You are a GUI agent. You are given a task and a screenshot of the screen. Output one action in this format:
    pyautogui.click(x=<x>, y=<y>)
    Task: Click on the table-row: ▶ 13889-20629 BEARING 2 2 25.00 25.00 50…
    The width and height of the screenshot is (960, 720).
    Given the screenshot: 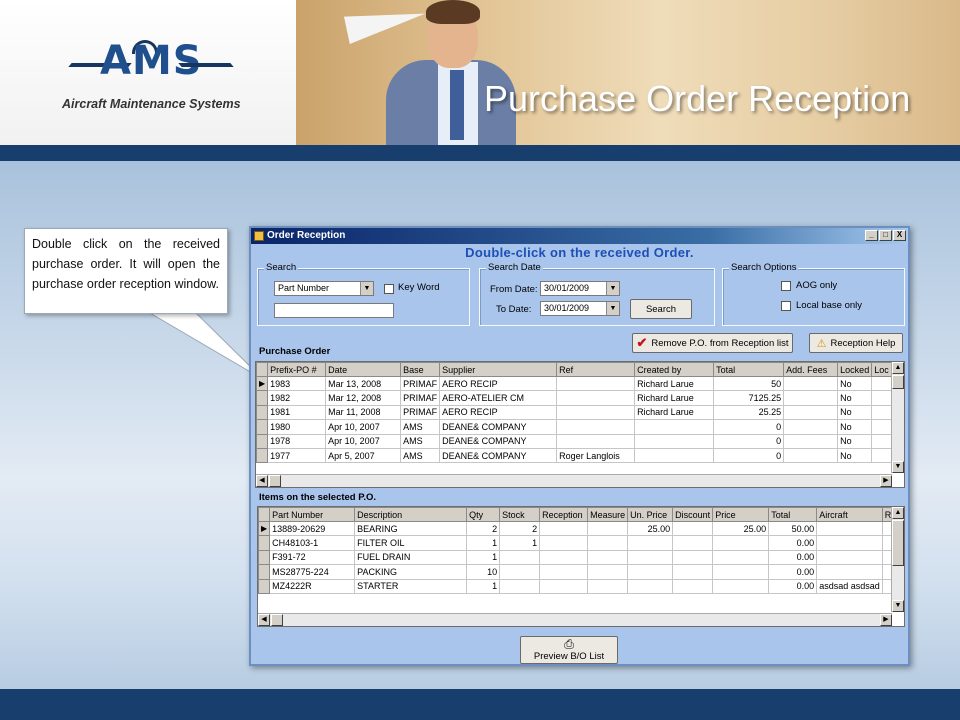 What is the action you would take?
    pyautogui.click(x=579, y=528)
    